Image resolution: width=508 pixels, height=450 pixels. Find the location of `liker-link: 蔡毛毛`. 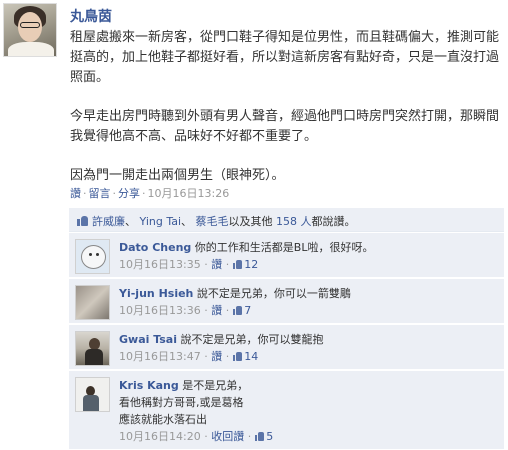

liker-link: 蔡毛毛 is located at coordinates (212, 221).